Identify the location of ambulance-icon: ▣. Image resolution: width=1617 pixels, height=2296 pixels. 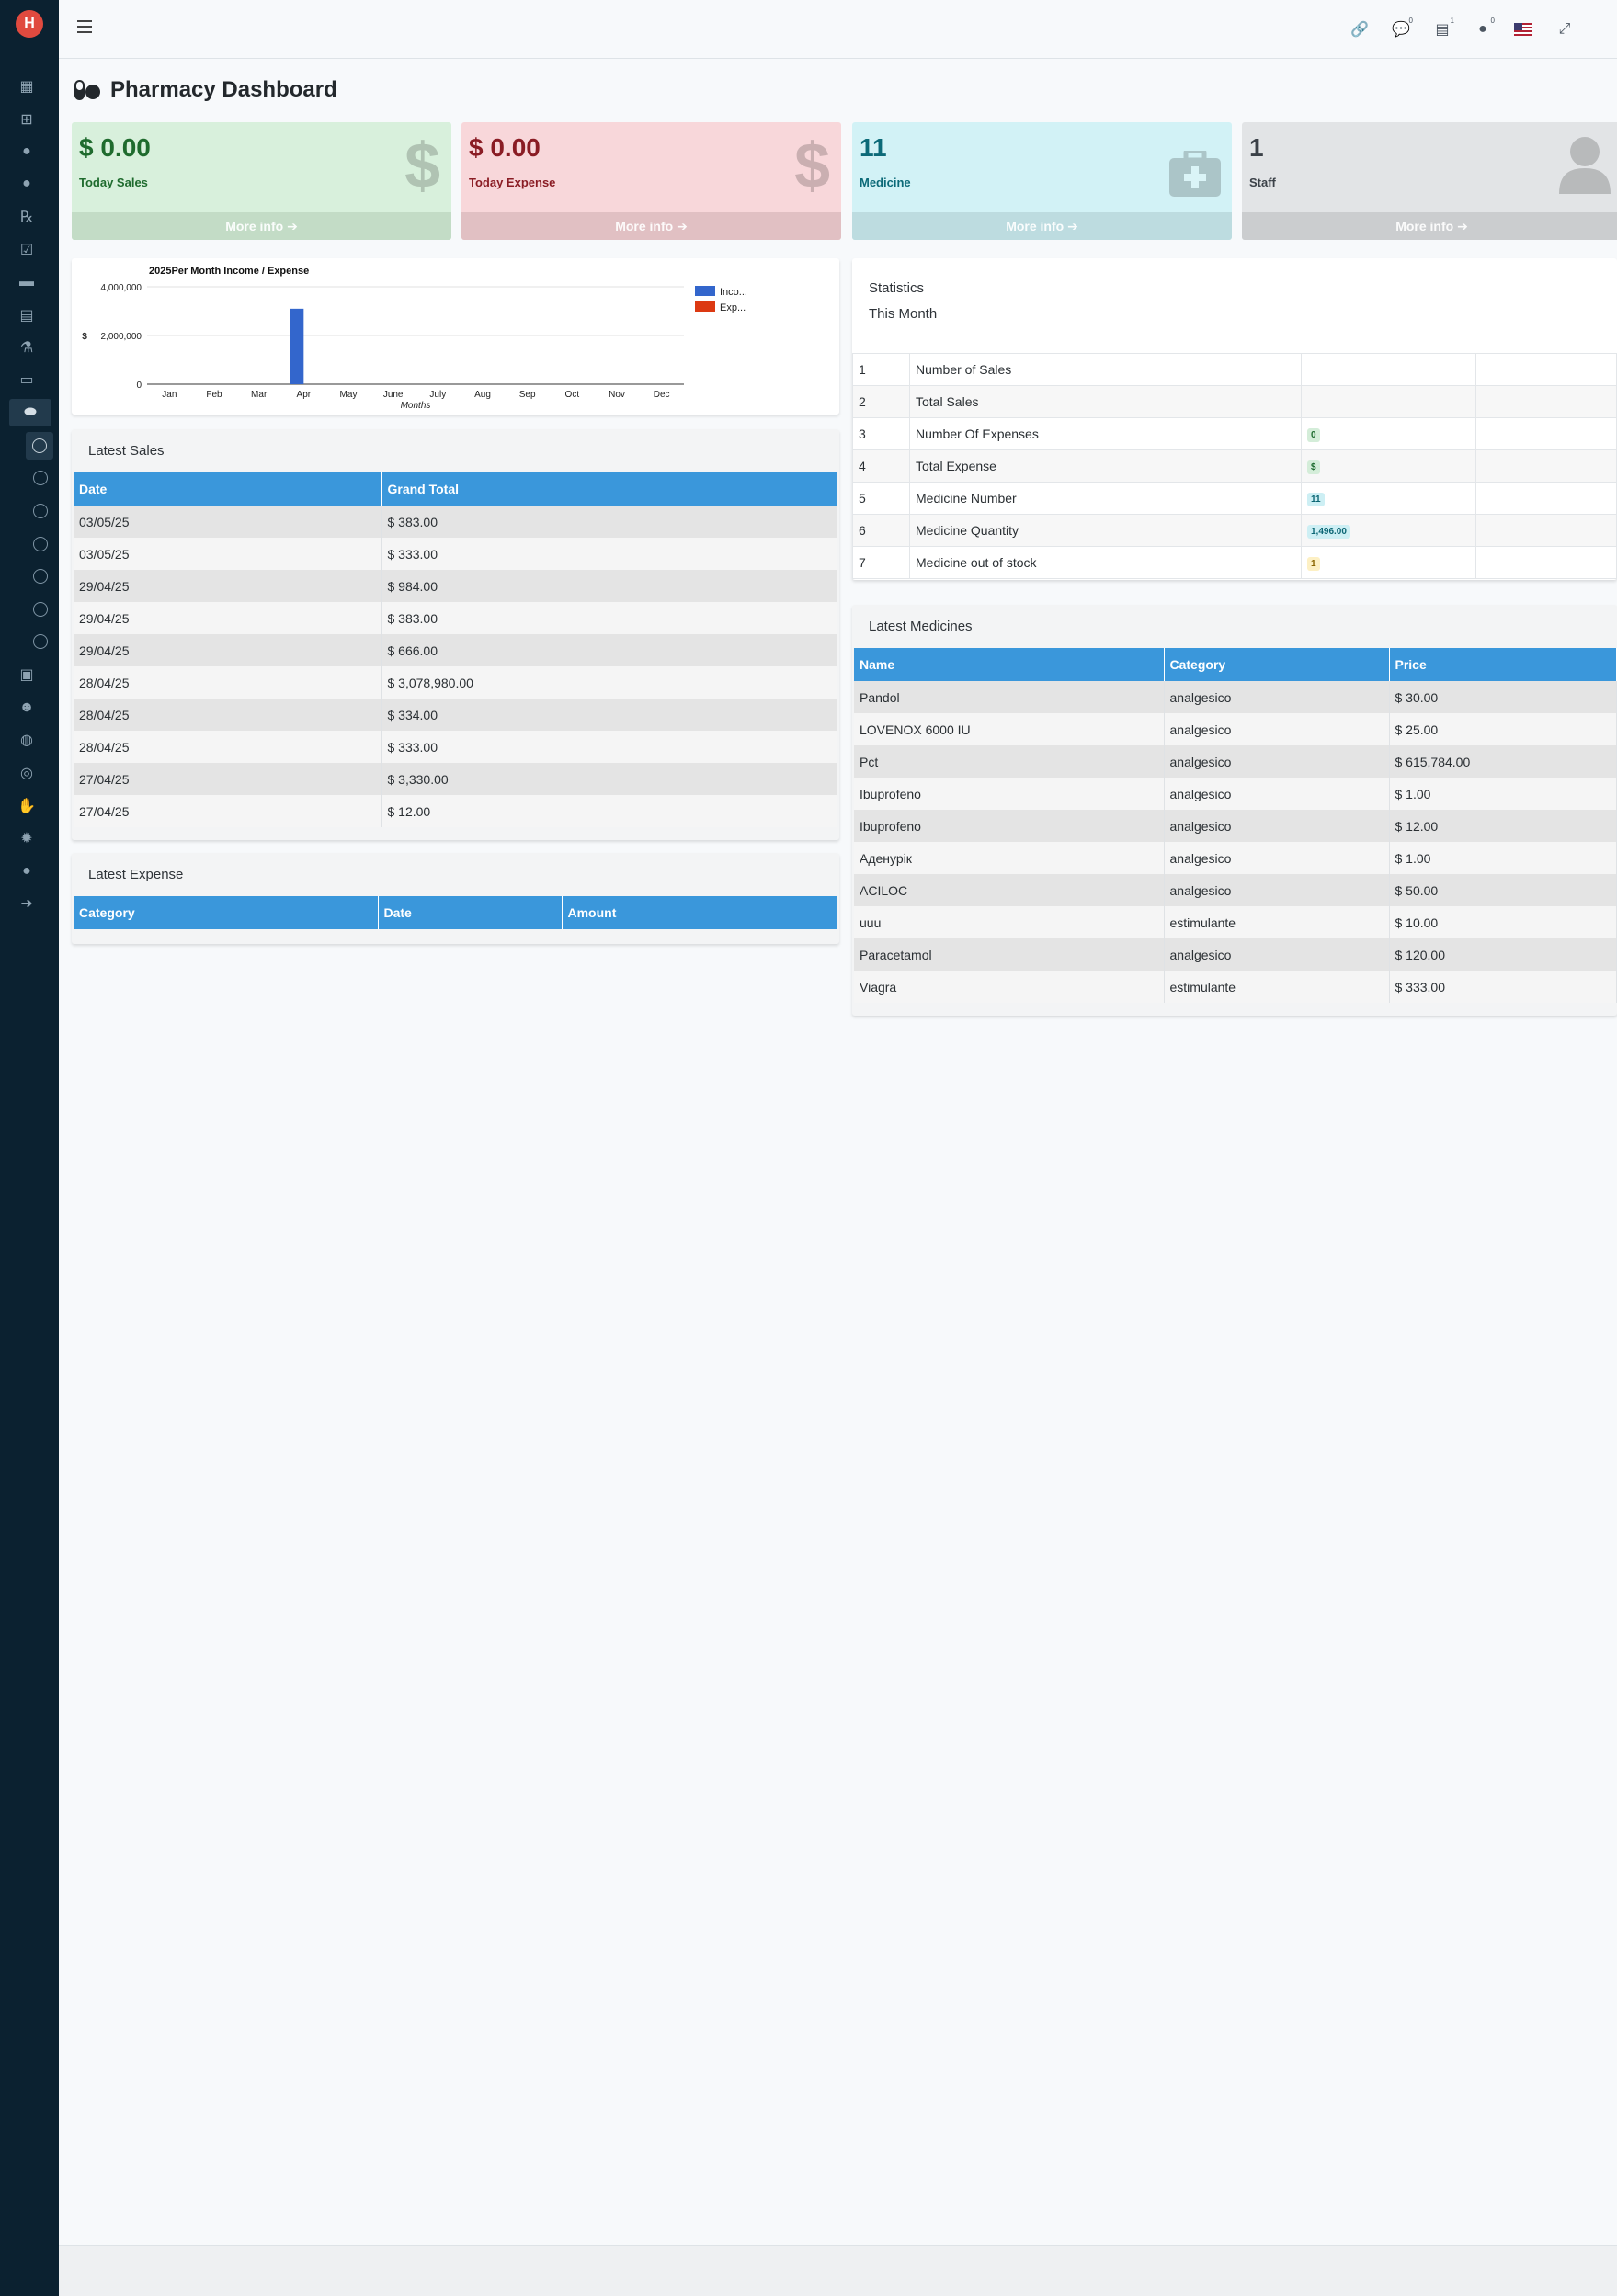
(26, 675).